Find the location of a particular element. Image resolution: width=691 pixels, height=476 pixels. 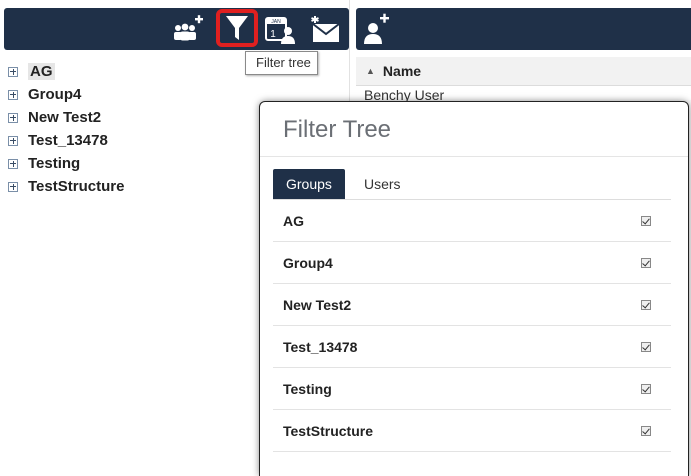

tree-item-label: Testing is located at coordinates (54, 163).